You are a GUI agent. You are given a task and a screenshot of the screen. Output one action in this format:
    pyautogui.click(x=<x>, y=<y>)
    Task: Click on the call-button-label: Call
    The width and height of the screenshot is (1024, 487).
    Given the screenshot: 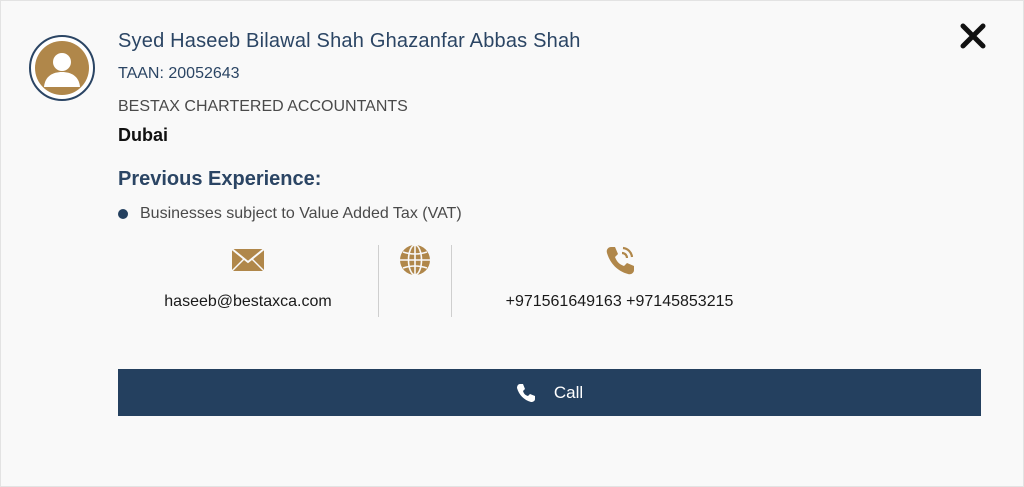 What is the action you would take?
    pyautogui.click(x=568, y=392)
    